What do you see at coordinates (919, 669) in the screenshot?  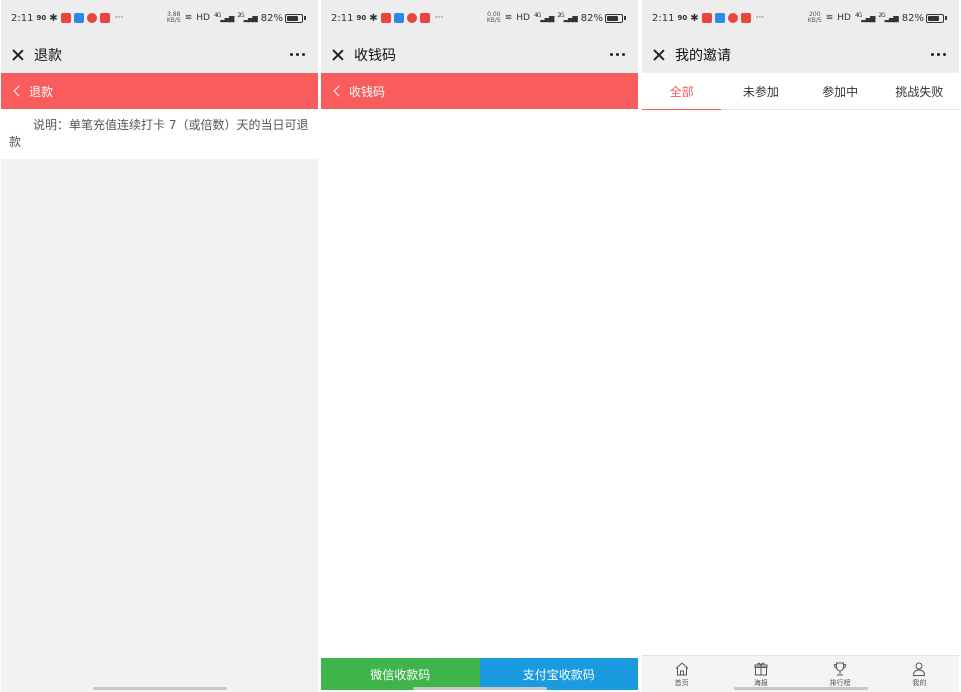 I see `person-icon` at bounding box center [919, 669].